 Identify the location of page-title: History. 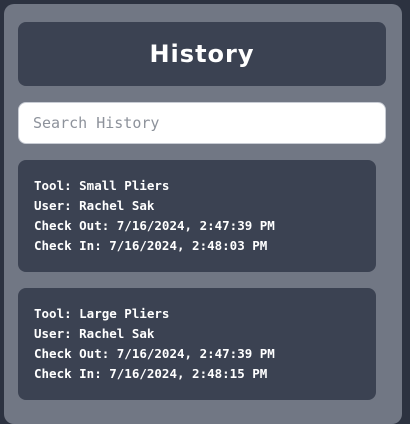
(202, 54).